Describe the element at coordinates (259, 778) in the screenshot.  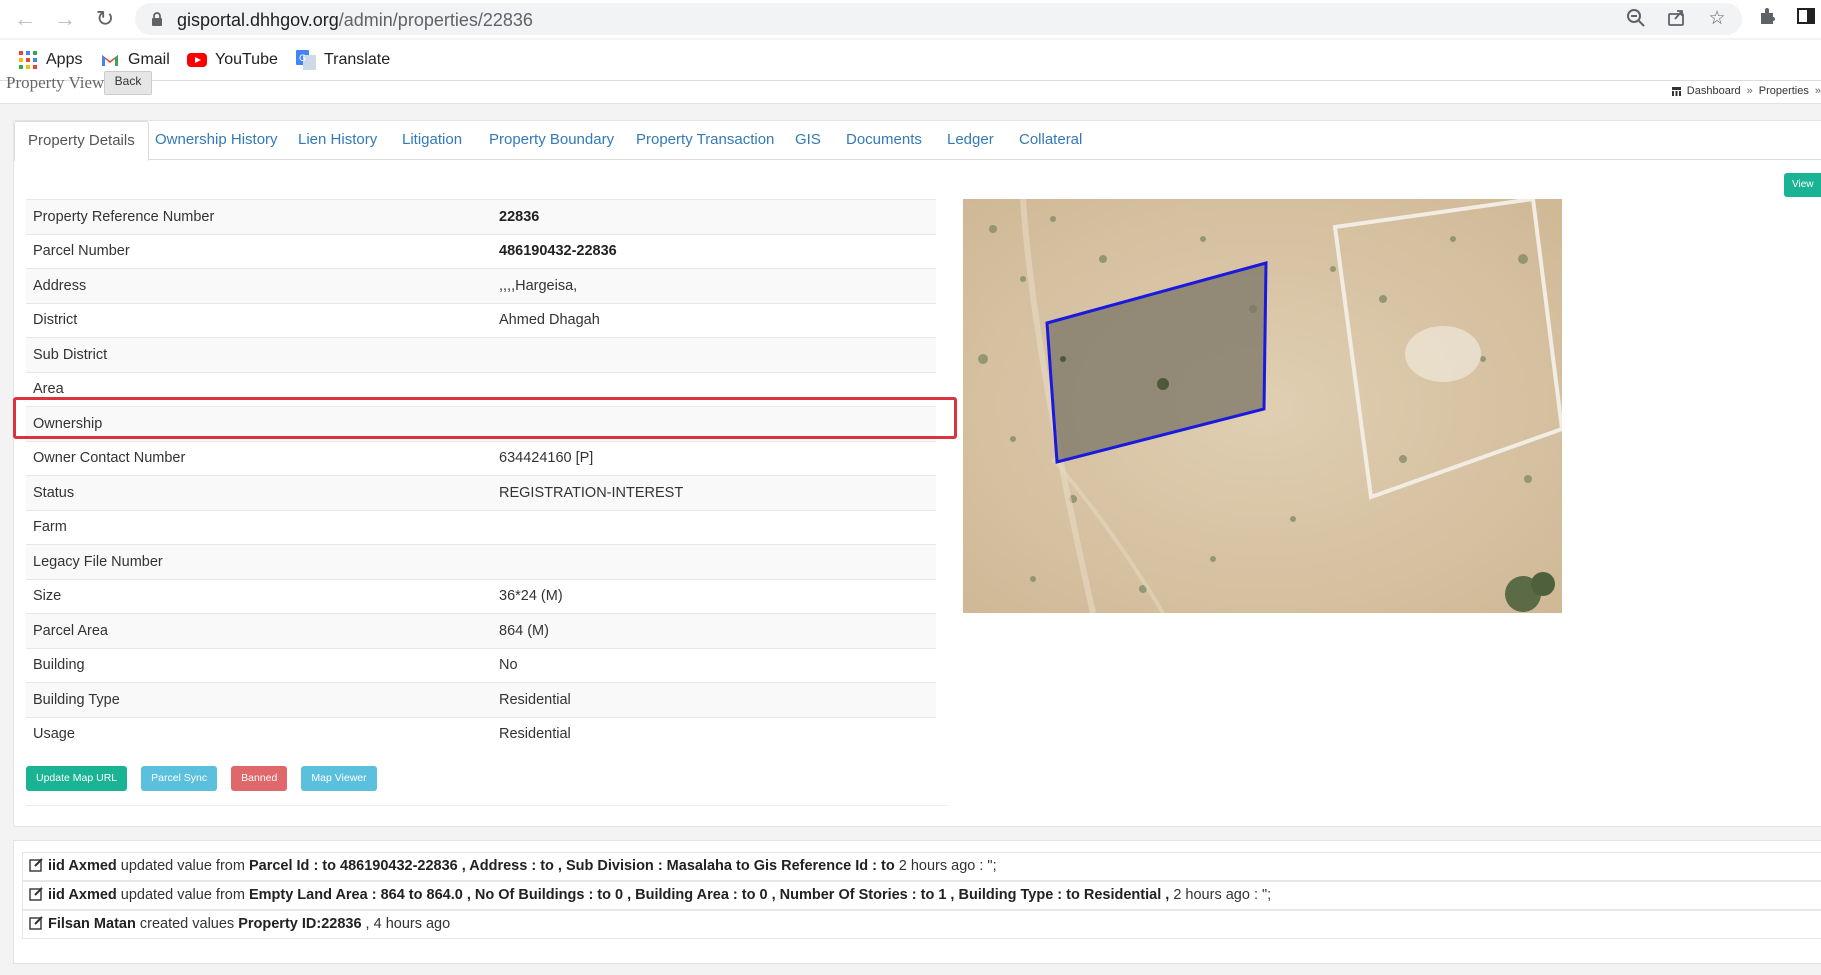
I see `banned-button: Banned` at that location.